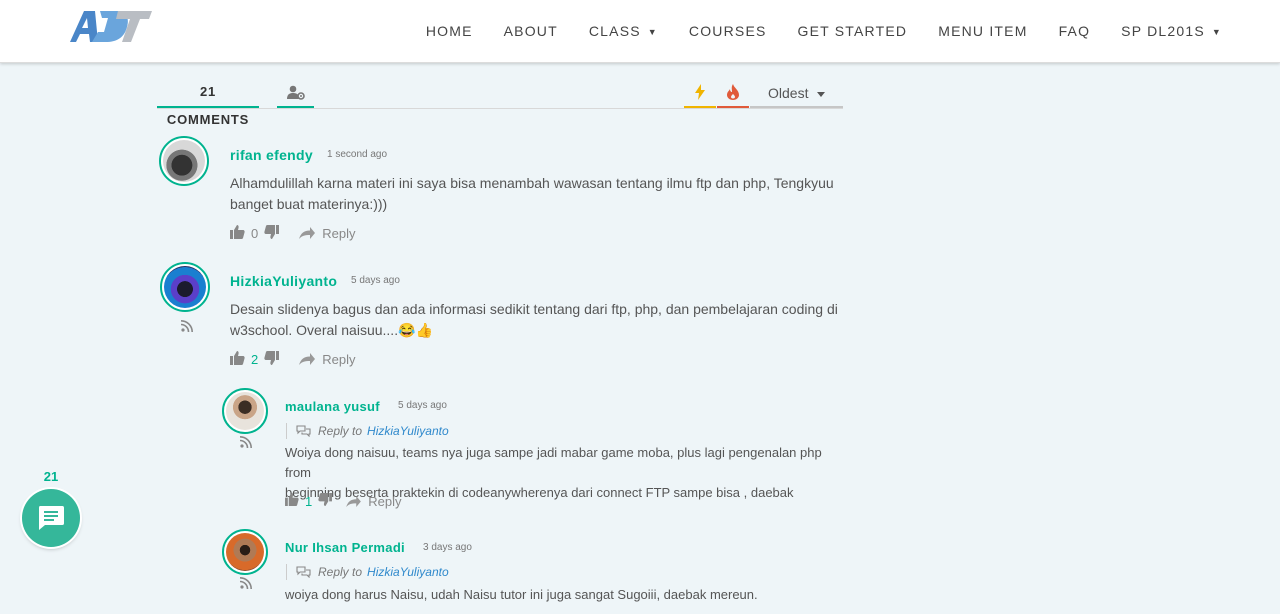  Describe the element at coordinates (821, 94) in the screenshot. I see `caret-down-icon` at that location.